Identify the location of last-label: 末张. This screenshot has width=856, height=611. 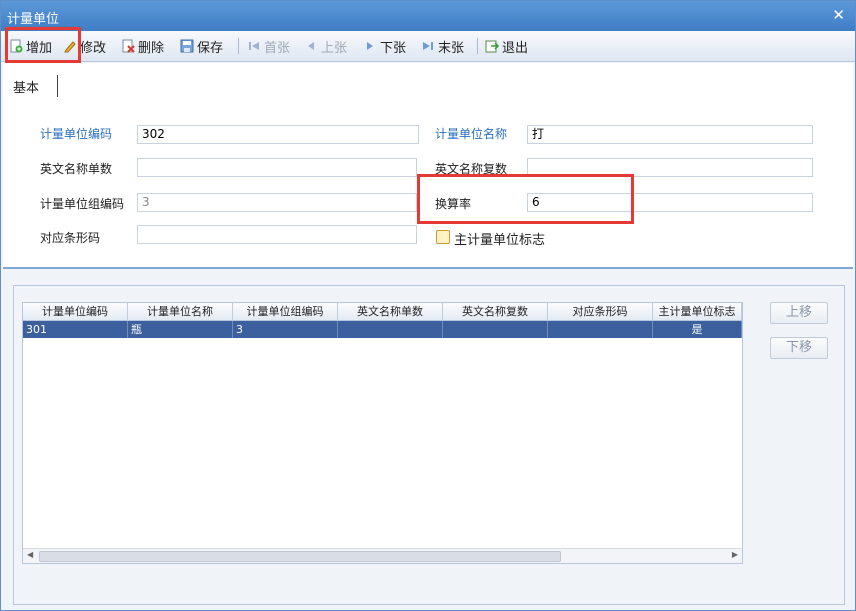
(451, 48).